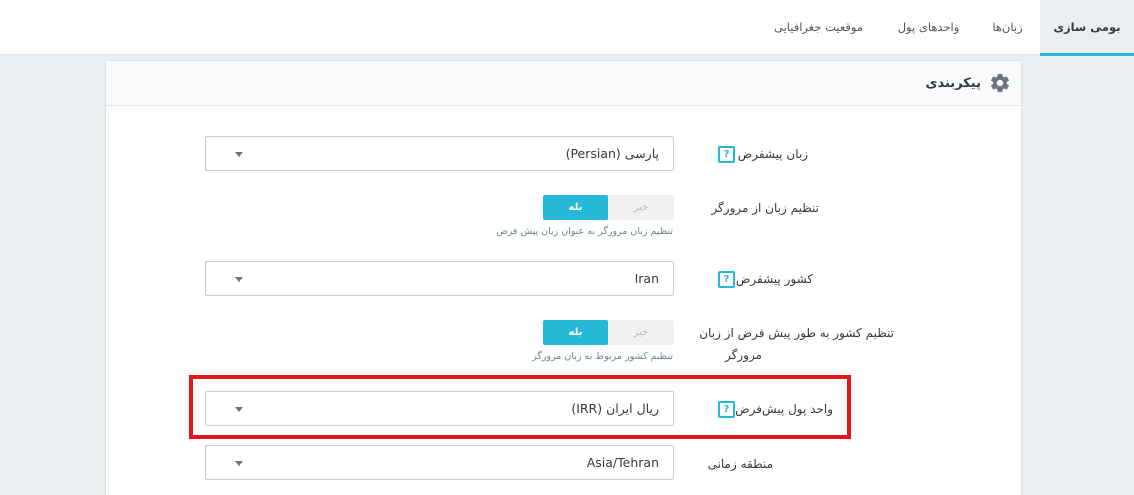  Describe the element at coordinates (796, 333) in the screenshot. I see `browser-country-label-line1: تنظیم کشور به طور پیش فرض از زبان` at that location.